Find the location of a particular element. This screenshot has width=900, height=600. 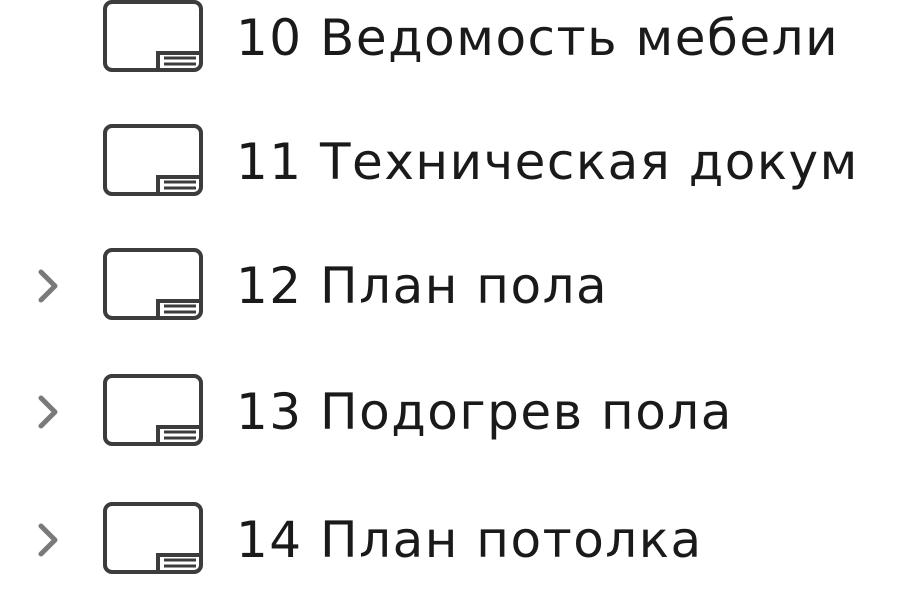

tree-item-label: 12 План пола is located at coordinates (422, 286).